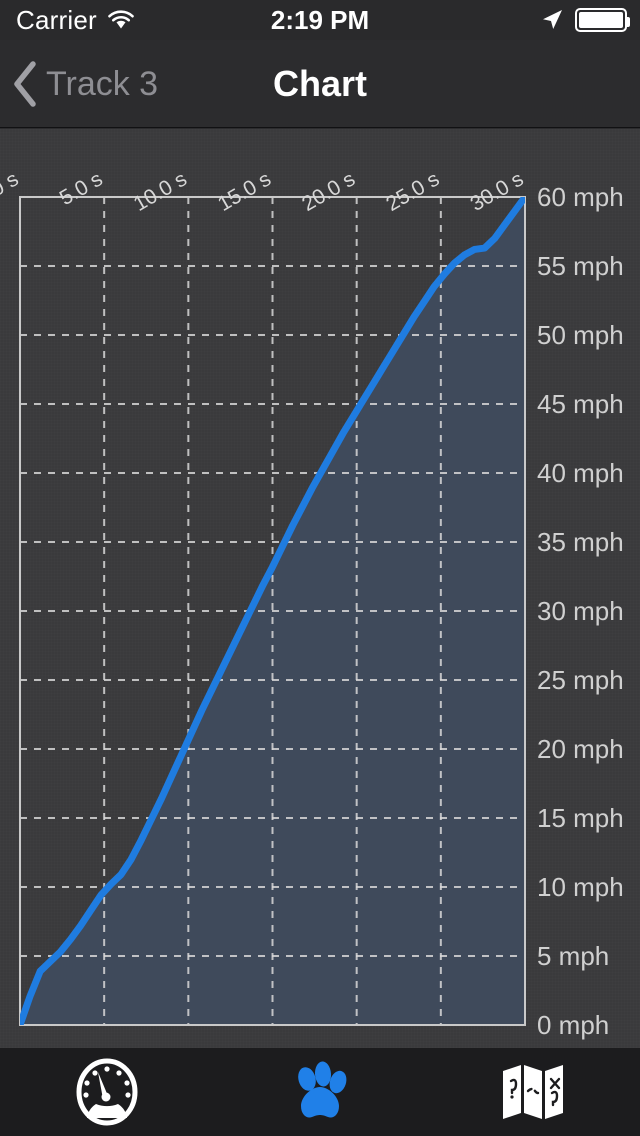 The width and height of the screenshot is (640, 1136). Describe the element at coordinates (580, 887) in the screenshot. I see `y-tick-label: 10 mph` at that location.